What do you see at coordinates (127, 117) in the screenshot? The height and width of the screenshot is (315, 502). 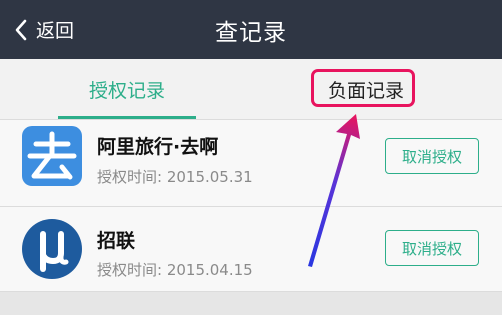 I see `active-tab-underline` at bounding box center [127, 117].